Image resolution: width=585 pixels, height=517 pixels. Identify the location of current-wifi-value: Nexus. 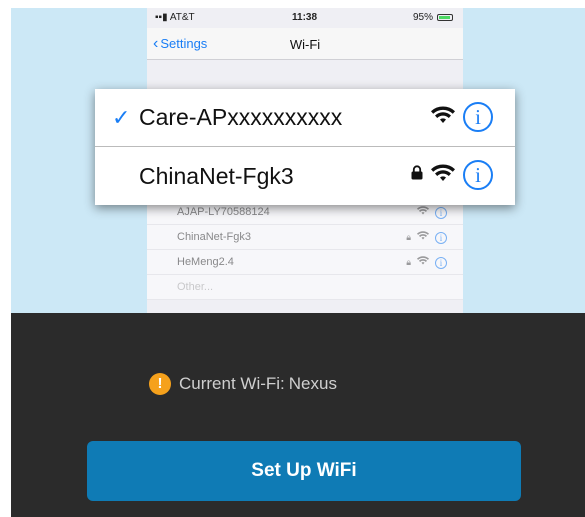
(312, 383).